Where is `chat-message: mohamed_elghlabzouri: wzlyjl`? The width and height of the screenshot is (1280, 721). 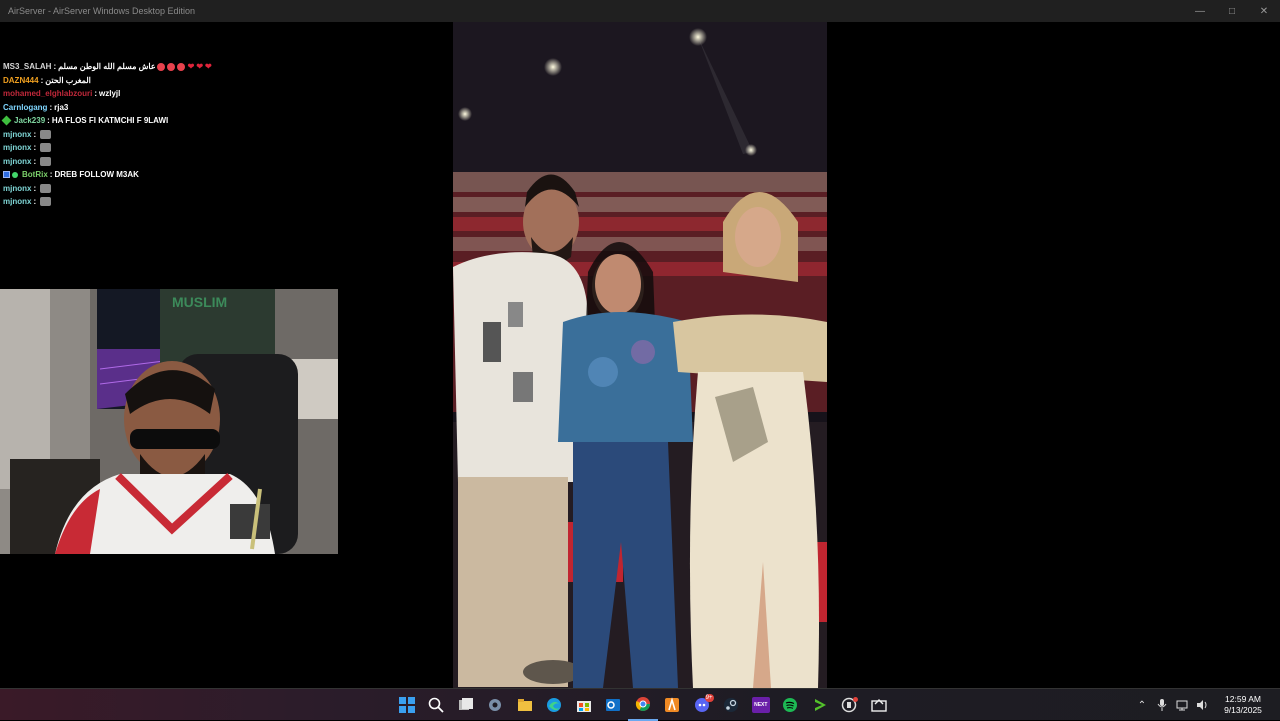 chat-message: mohamed_elghlabzouri: wzlyjl is located at coordinates (218, 94).